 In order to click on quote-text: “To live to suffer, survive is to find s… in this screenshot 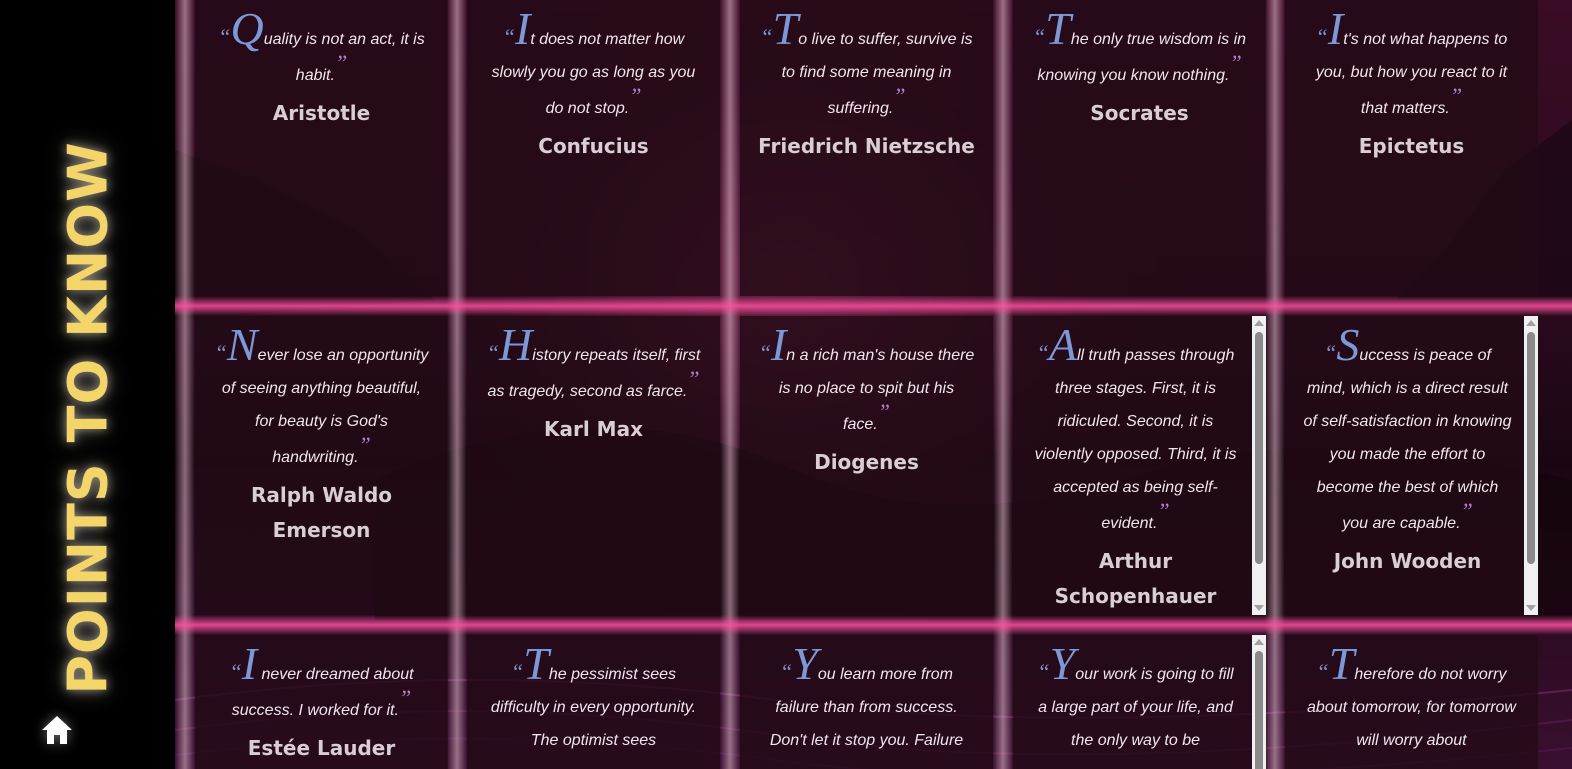, I will do `click(866, 60)`.